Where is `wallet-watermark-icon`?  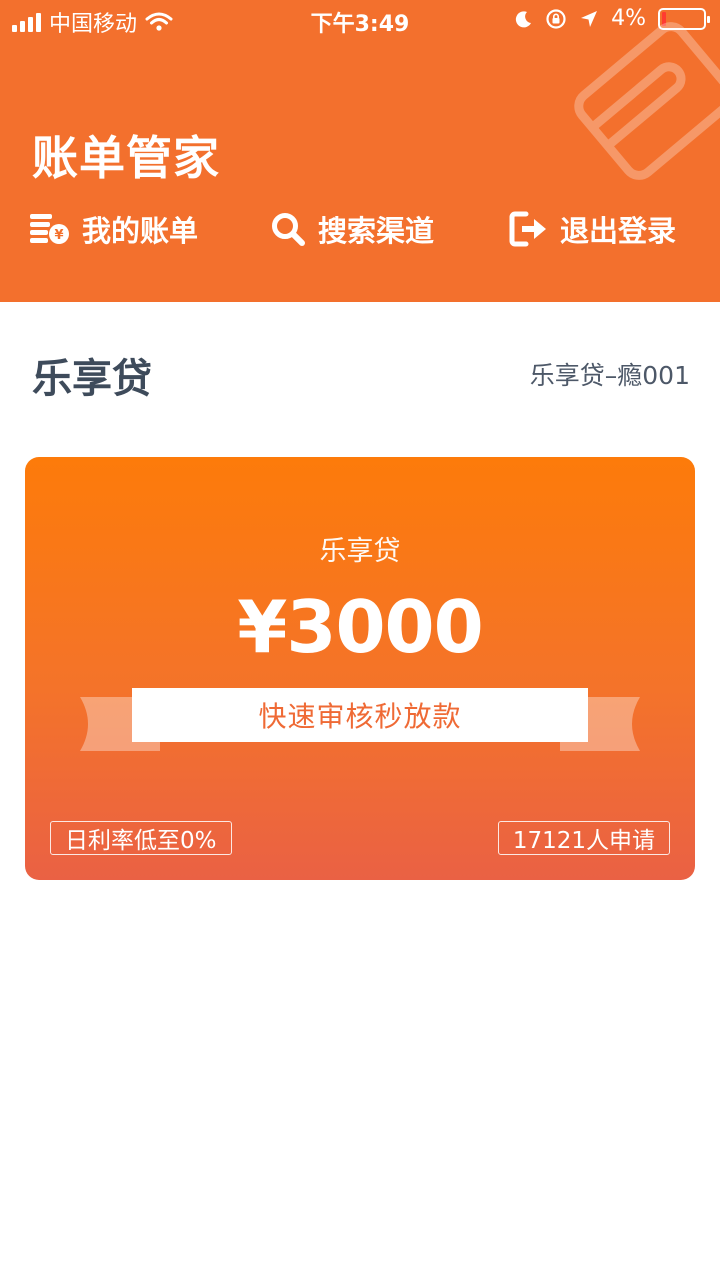
wallet-watermark-icon is located at coordinates (647, 101).